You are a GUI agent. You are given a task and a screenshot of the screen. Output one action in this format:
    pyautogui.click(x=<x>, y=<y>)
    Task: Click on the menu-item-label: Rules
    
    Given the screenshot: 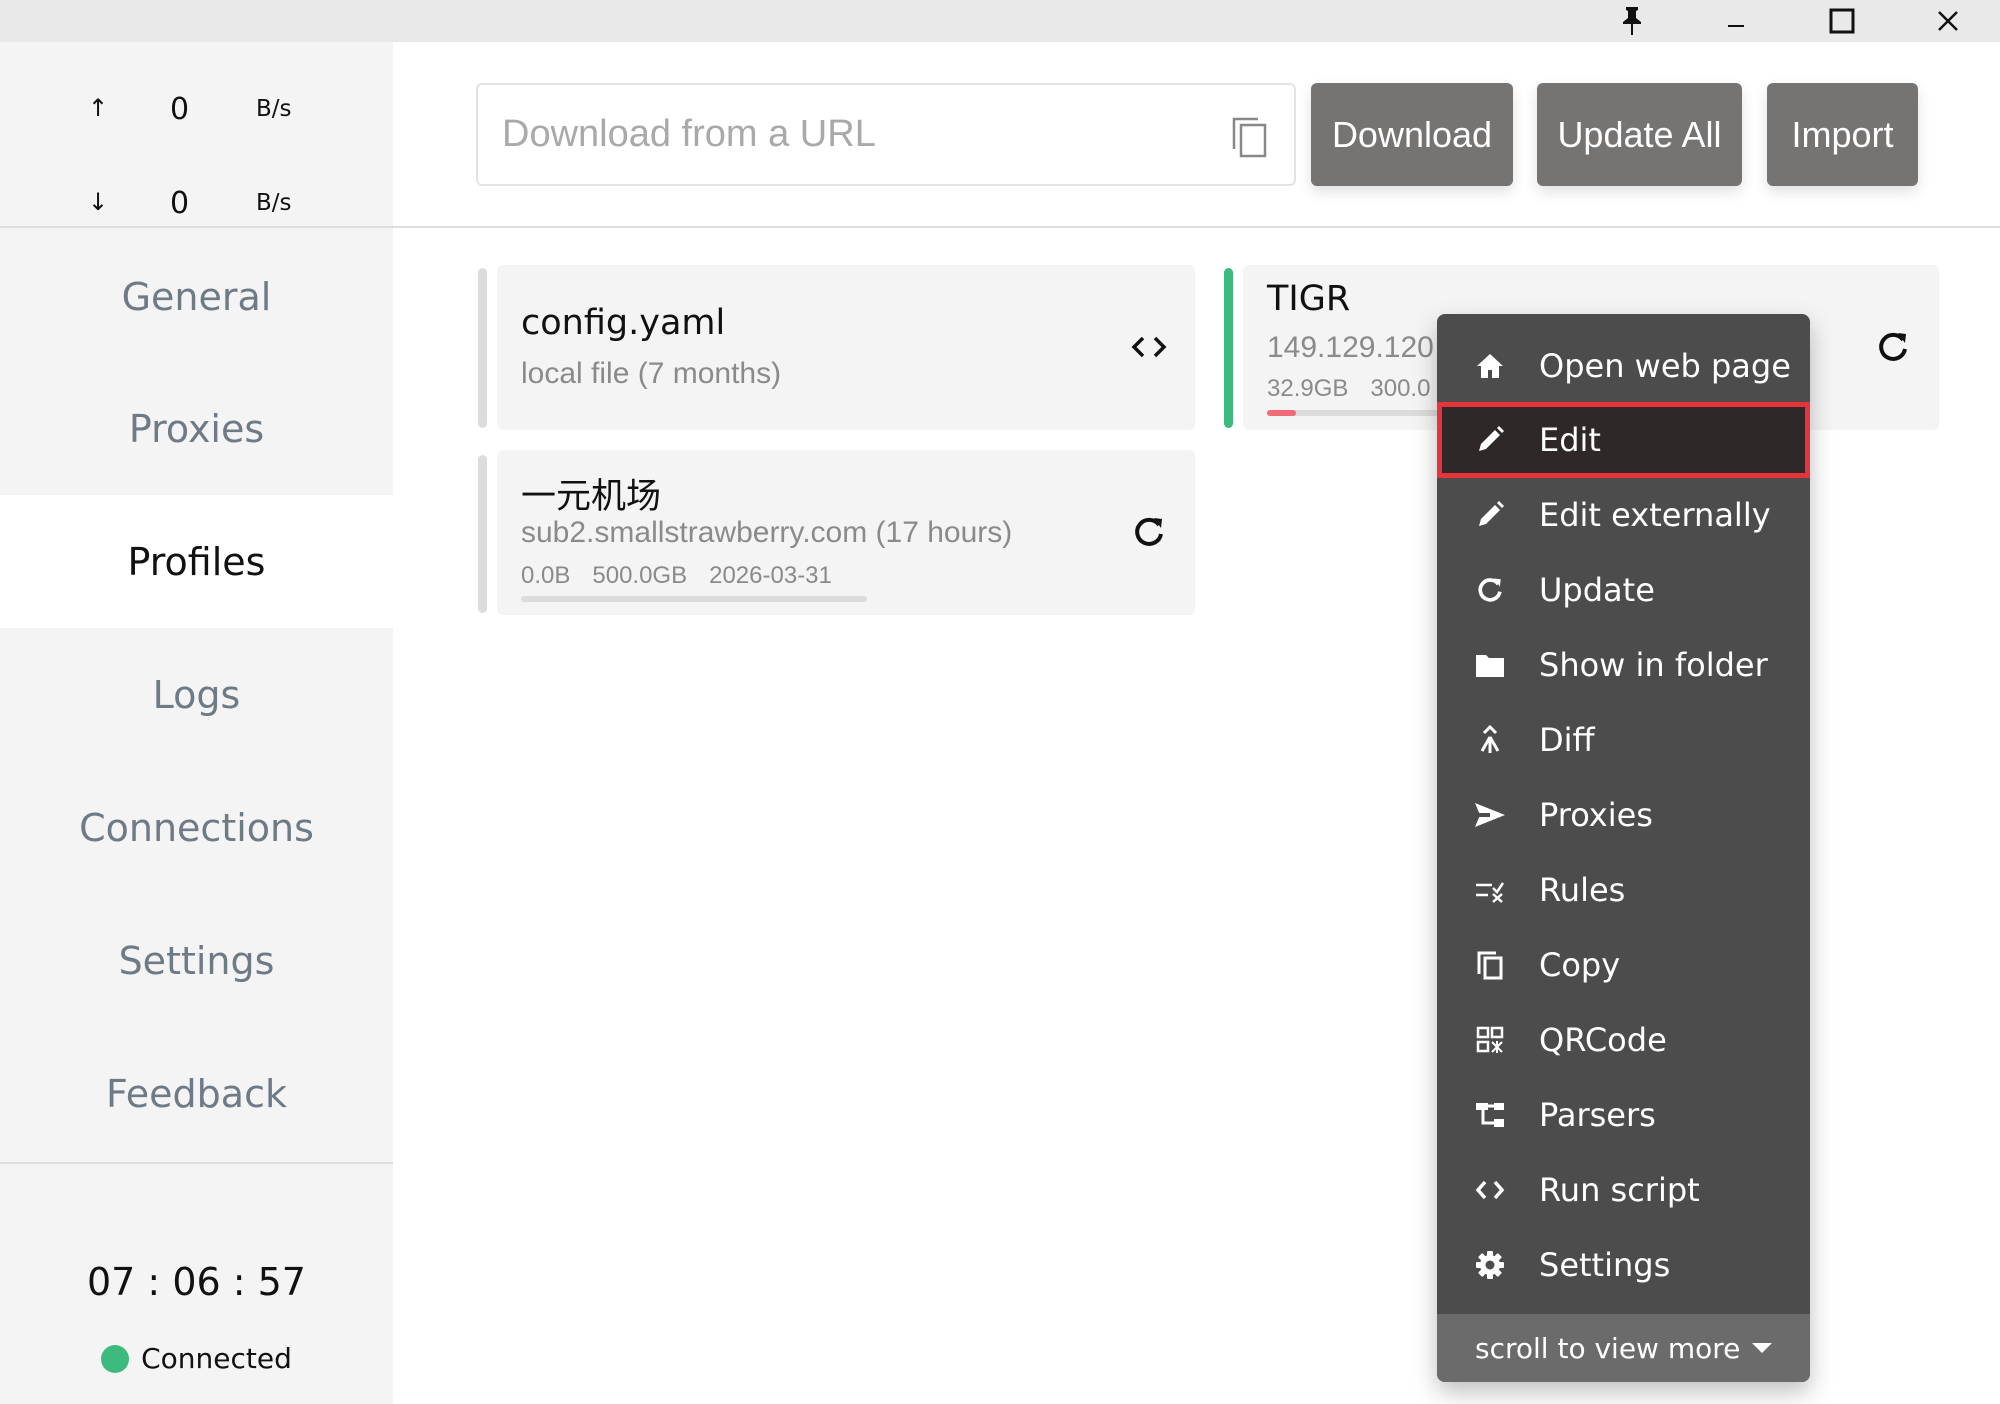 What is the action you would take?
    pyautogui.click(x=1582, y=890)
    